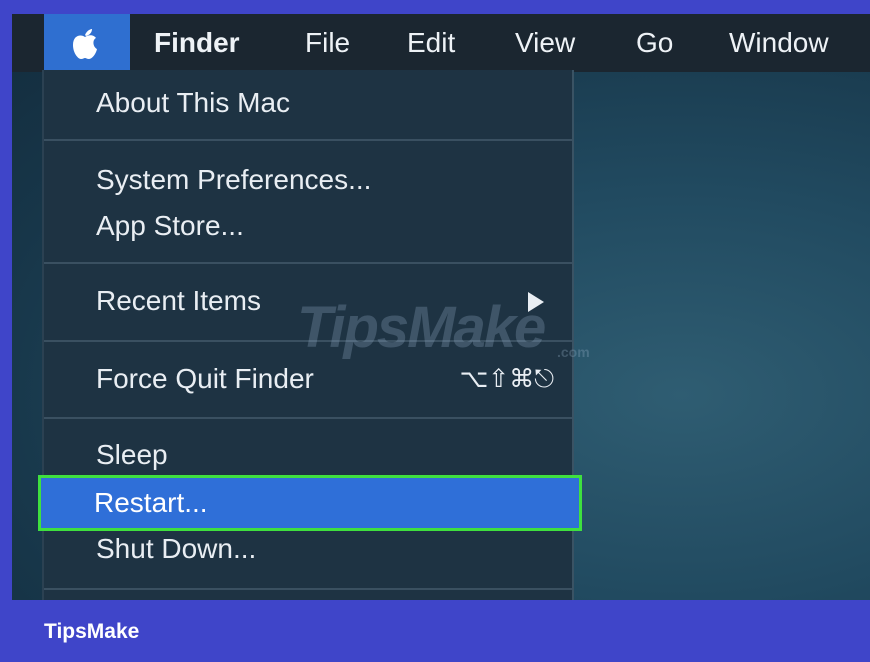 Image resolution: width=870 pixels, height=662 pixels. I want to click on menu-finder: Finder, so click(197, 43).